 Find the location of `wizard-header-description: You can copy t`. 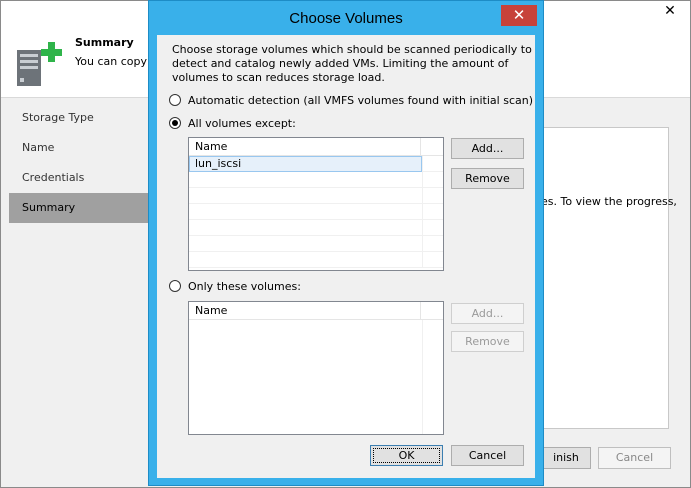

wizard-header-description: You can copy t is located at coordinates (115, 61).